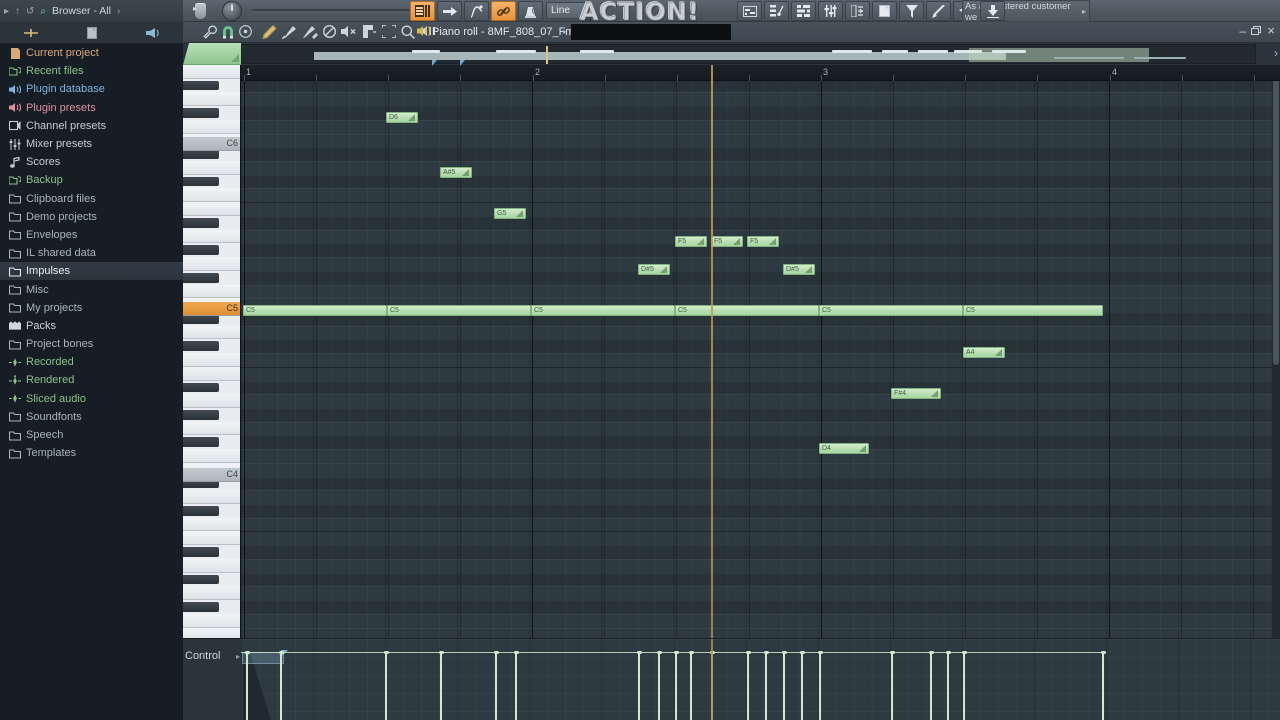  I want to click on piano-keyboard: C6 C5 C4, so click(212, 351).